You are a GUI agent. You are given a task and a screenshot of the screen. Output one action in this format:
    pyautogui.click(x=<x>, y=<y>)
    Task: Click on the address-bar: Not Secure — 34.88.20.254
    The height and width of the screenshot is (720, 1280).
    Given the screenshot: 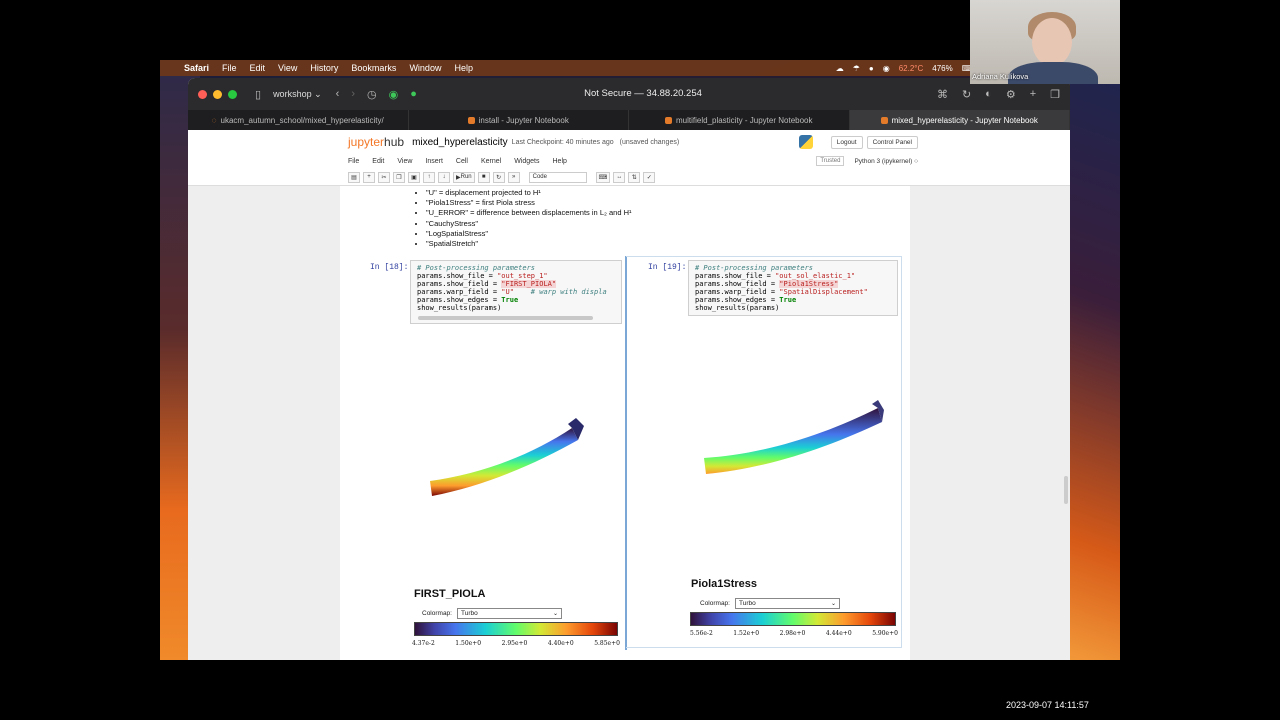 What is the action you would take?
    pyautogui.click(x=643, y=94)
    